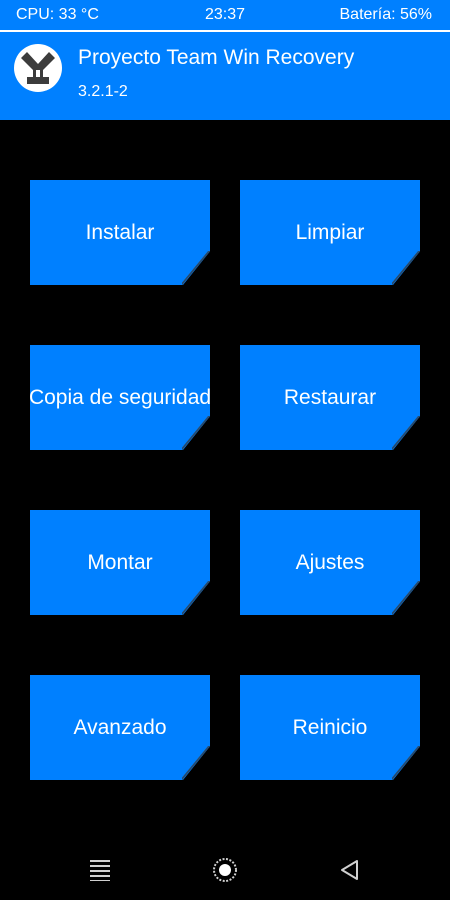 Image resolution: width=450 pixels, height=900 pixels. I want to click on navigation-bar, so click(225, 870).